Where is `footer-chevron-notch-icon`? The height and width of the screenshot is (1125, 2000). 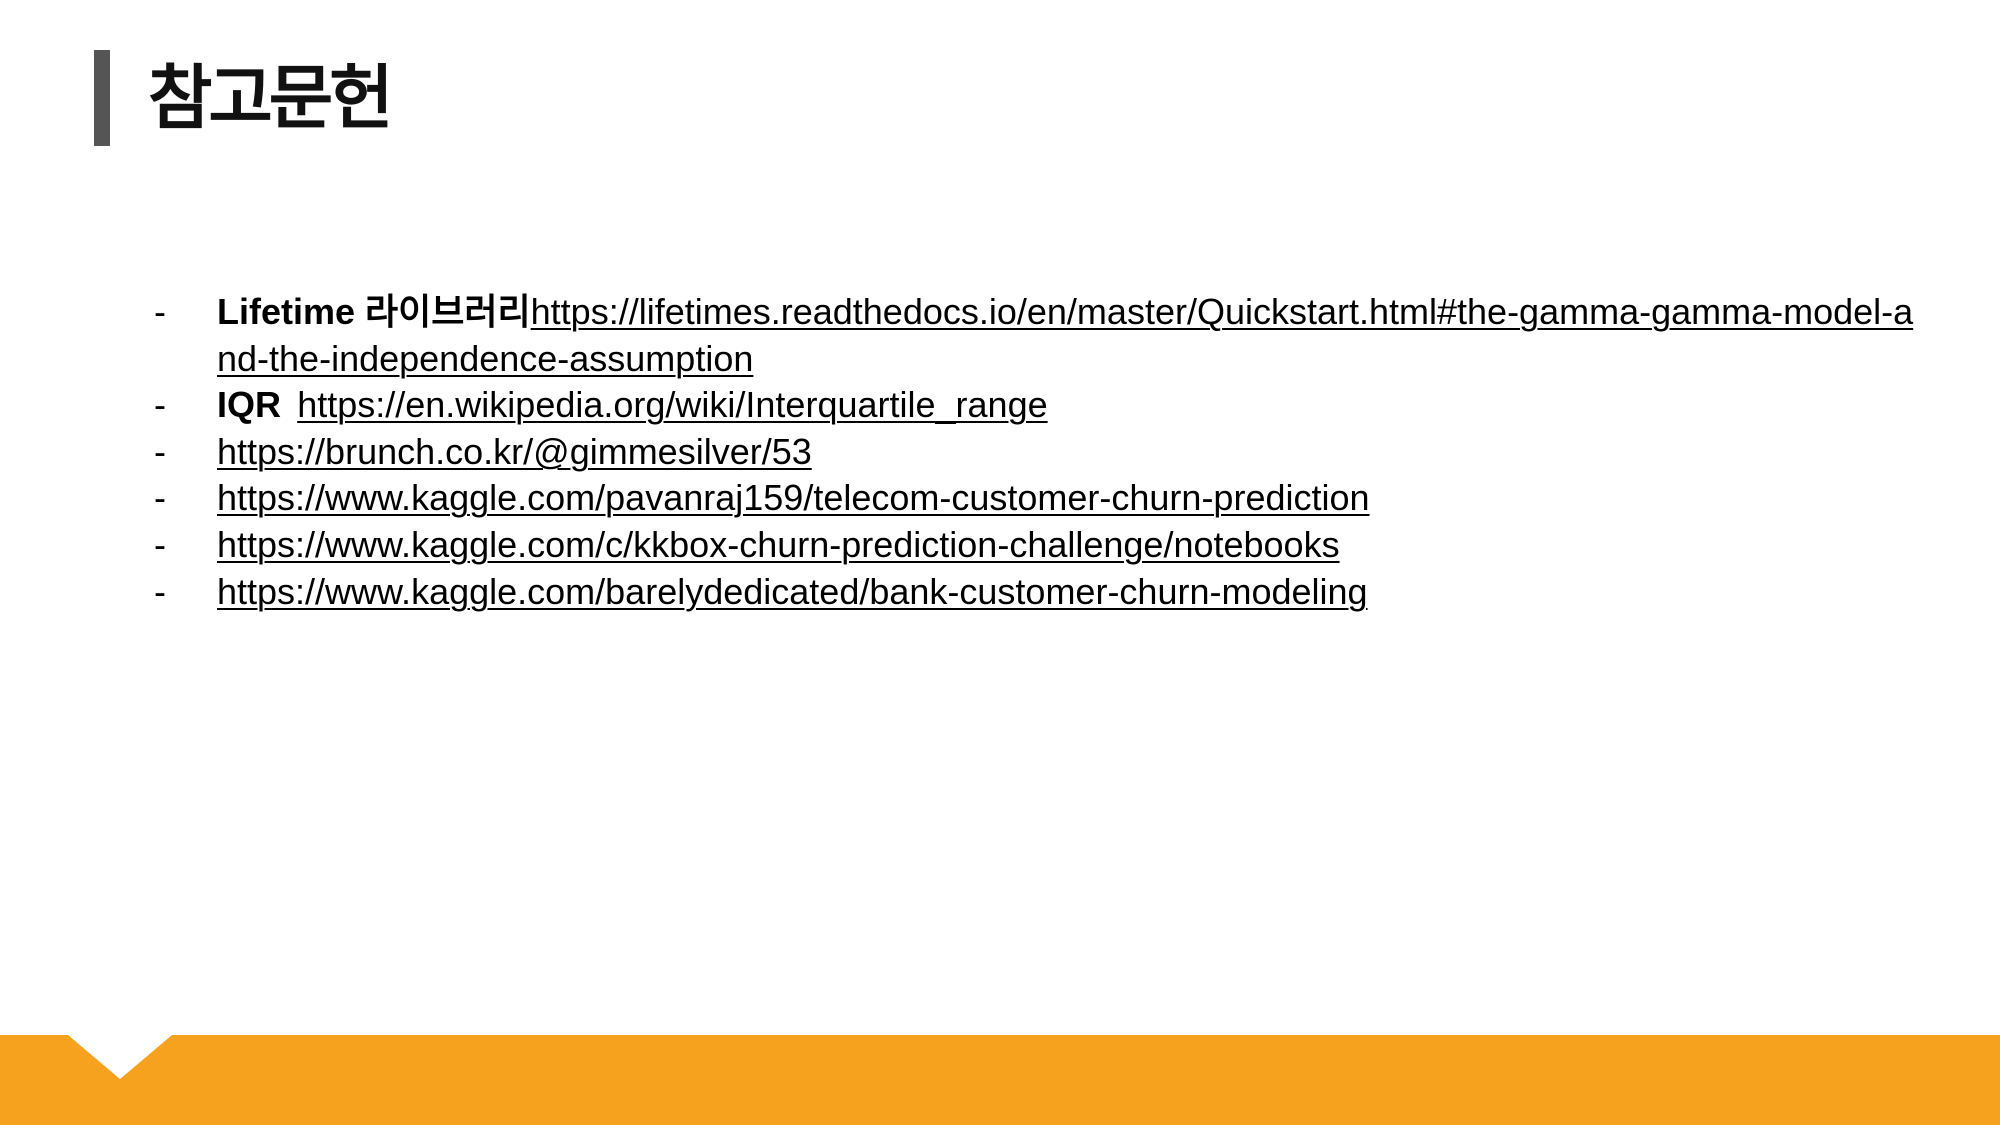 footer-chevron-notch-icon is located at coordinates (120, 1057).